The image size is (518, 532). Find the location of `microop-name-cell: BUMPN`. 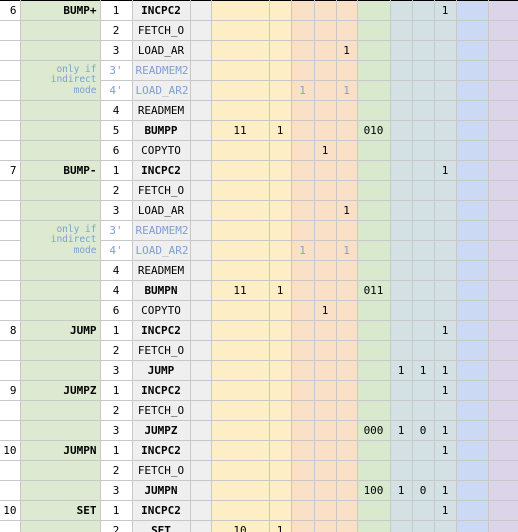

microop-name-cell: BUMPN is located at coordinates (161, 290).